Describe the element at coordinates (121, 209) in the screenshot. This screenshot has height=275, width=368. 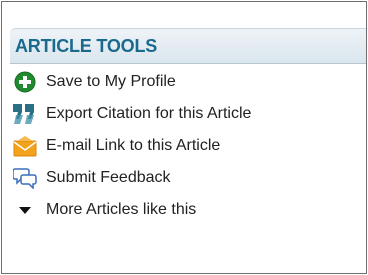
I see `tool-label: More Articles like this` at that location.